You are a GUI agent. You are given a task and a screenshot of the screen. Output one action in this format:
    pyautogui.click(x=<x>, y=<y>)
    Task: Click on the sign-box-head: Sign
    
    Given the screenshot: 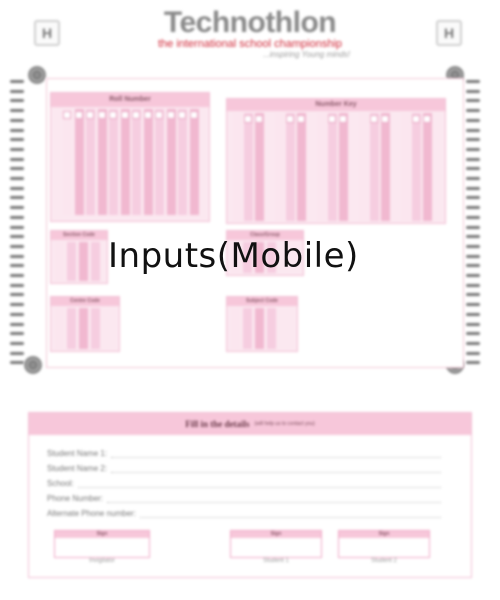 What is the action you would take?
    pyautogui.click(x=102, y=534)
    